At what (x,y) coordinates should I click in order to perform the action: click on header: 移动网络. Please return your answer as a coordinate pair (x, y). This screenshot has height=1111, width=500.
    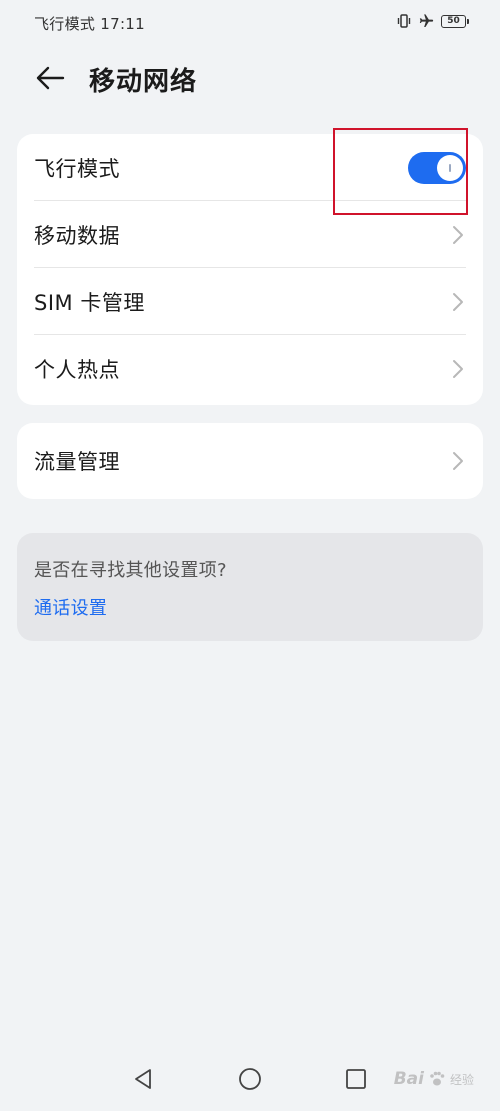
    Looking at the image, I should click on (250, 80).